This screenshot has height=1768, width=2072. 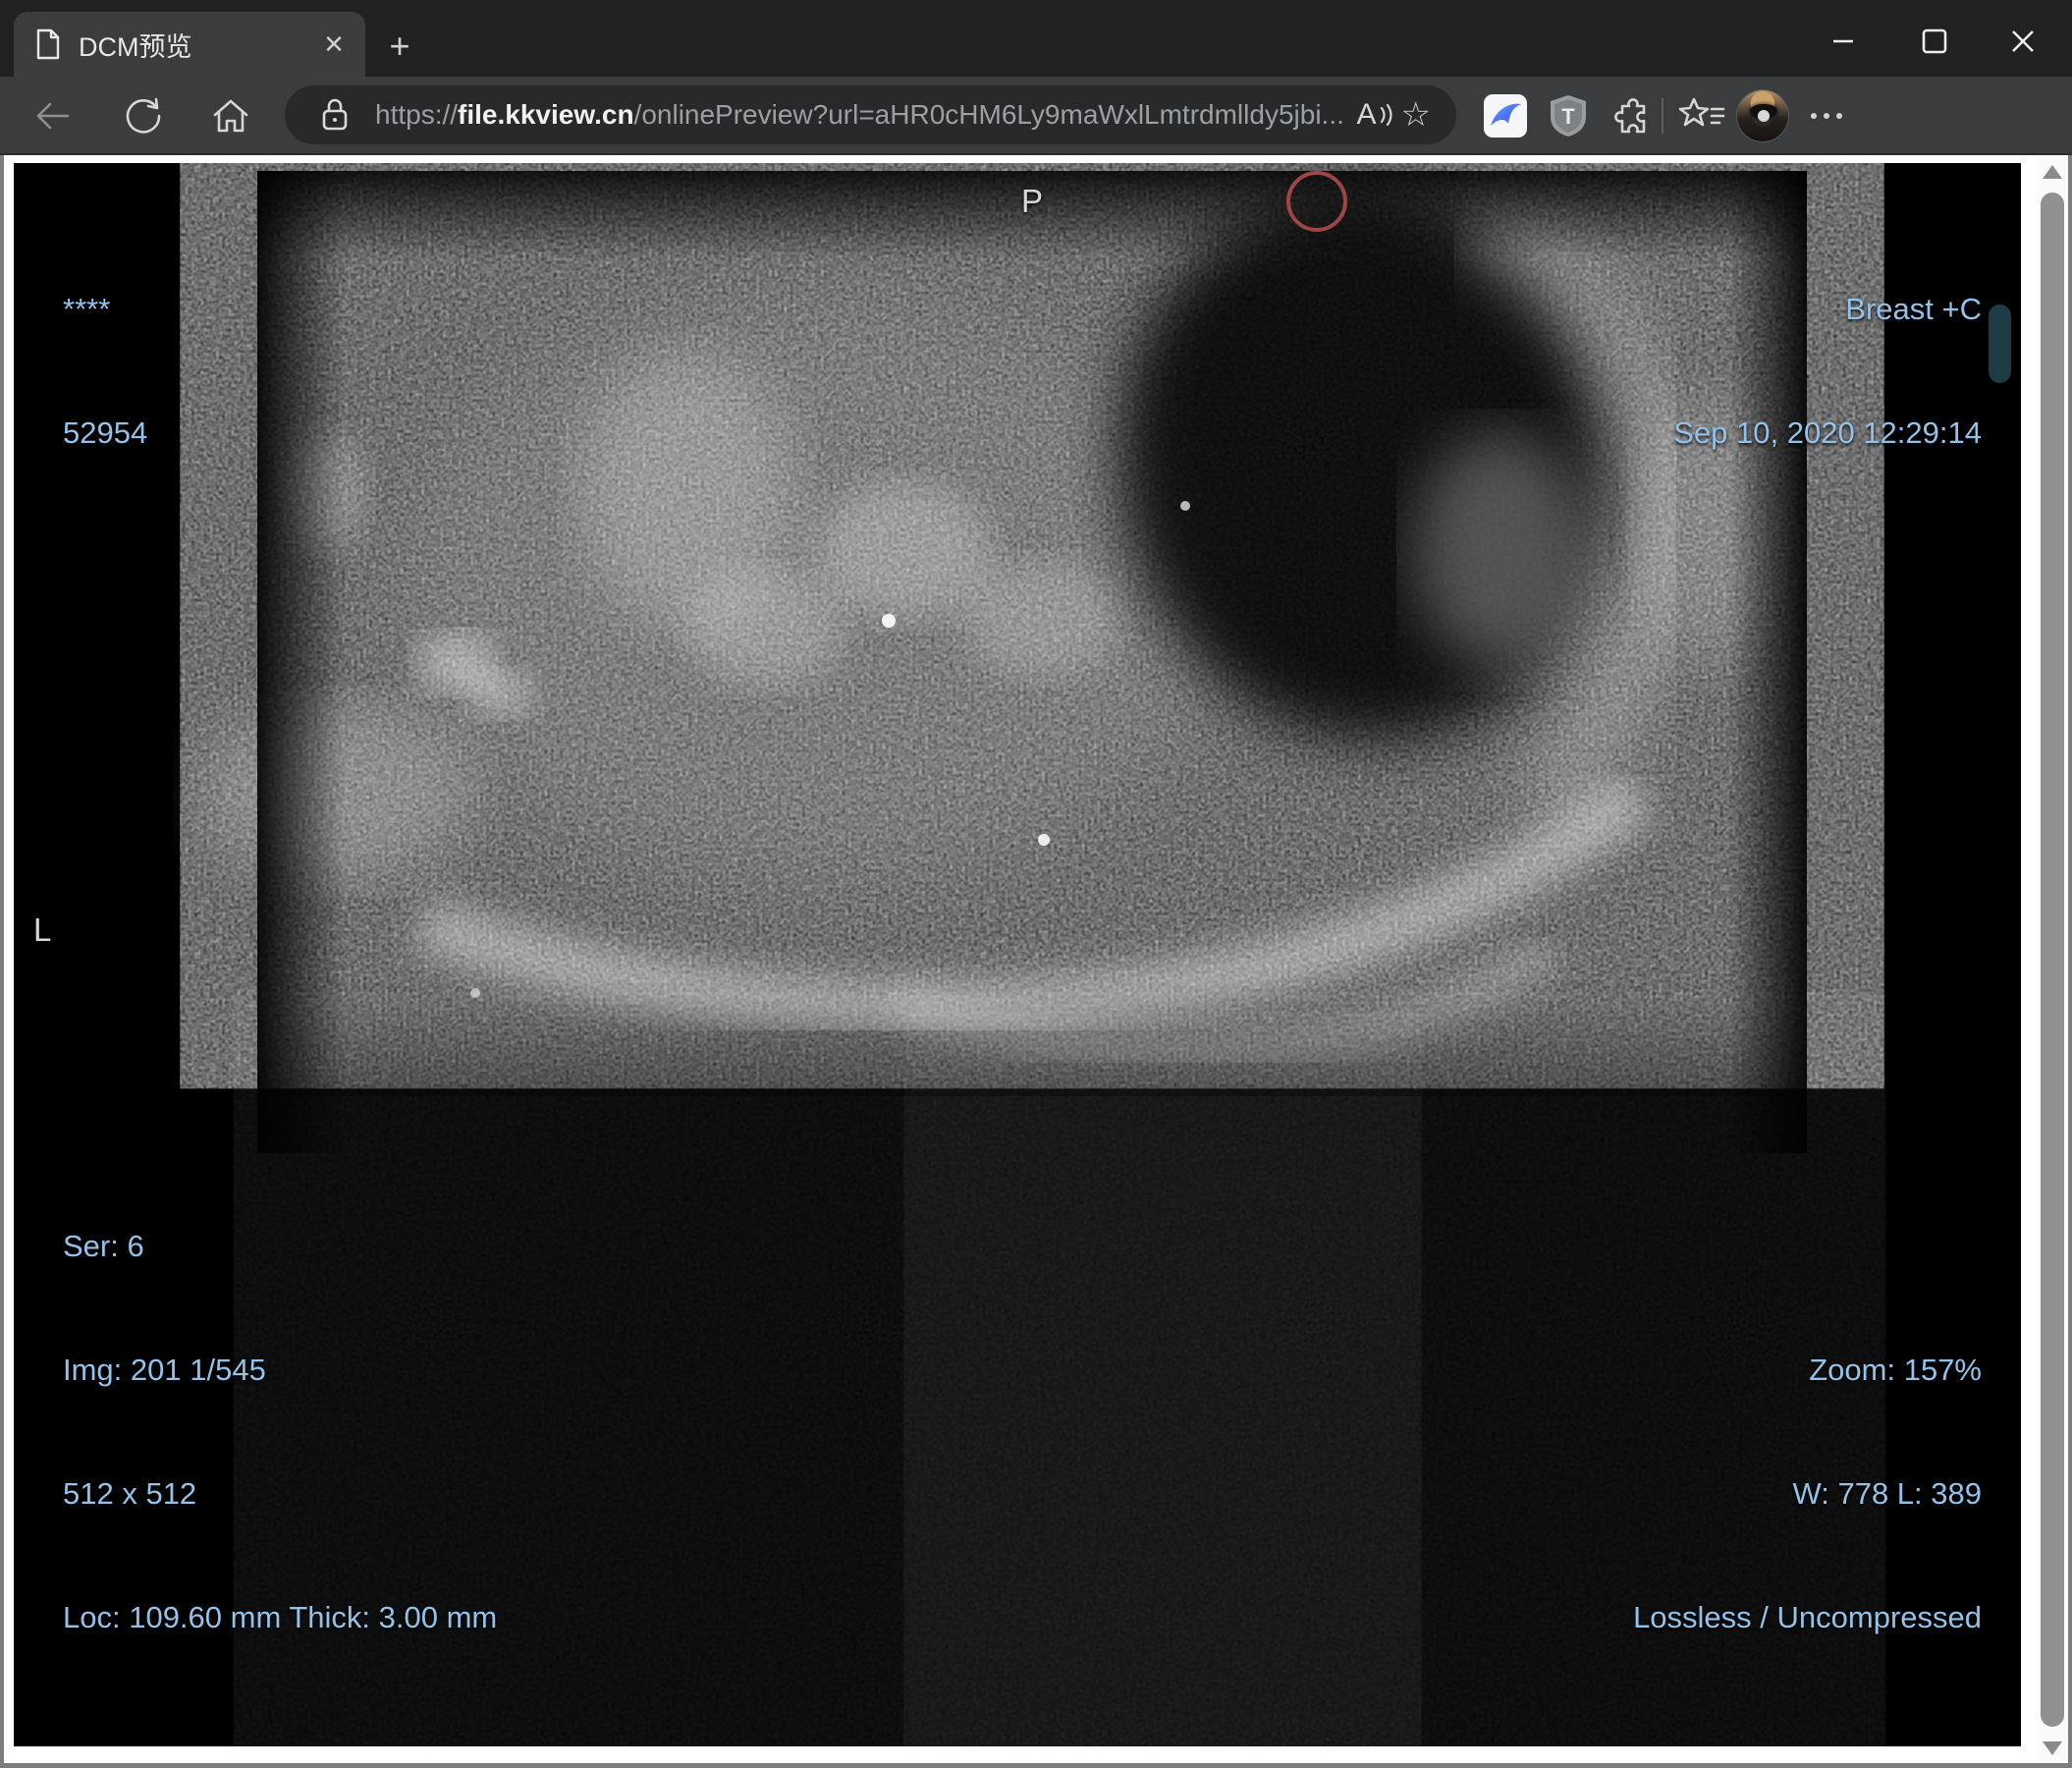 I want to click on profile-avatar, so click(x=1763, y=115).